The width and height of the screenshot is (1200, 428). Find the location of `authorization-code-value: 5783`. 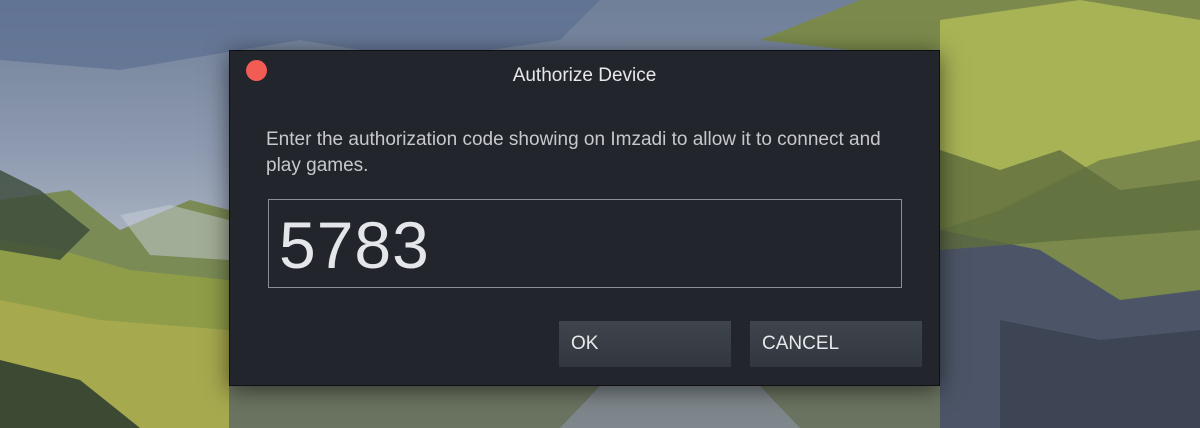

authorization-code-value: 5783 is located at coordinates (354, 245).